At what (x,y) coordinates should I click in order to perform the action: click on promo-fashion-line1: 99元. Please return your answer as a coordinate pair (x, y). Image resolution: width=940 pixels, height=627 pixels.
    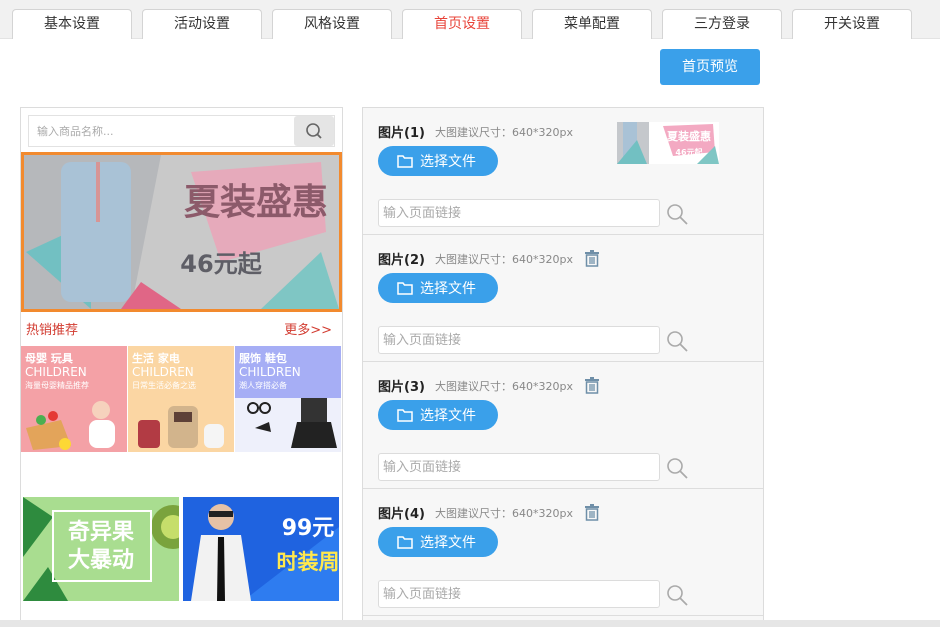
    Looking at the image, I should click on (308, 528).